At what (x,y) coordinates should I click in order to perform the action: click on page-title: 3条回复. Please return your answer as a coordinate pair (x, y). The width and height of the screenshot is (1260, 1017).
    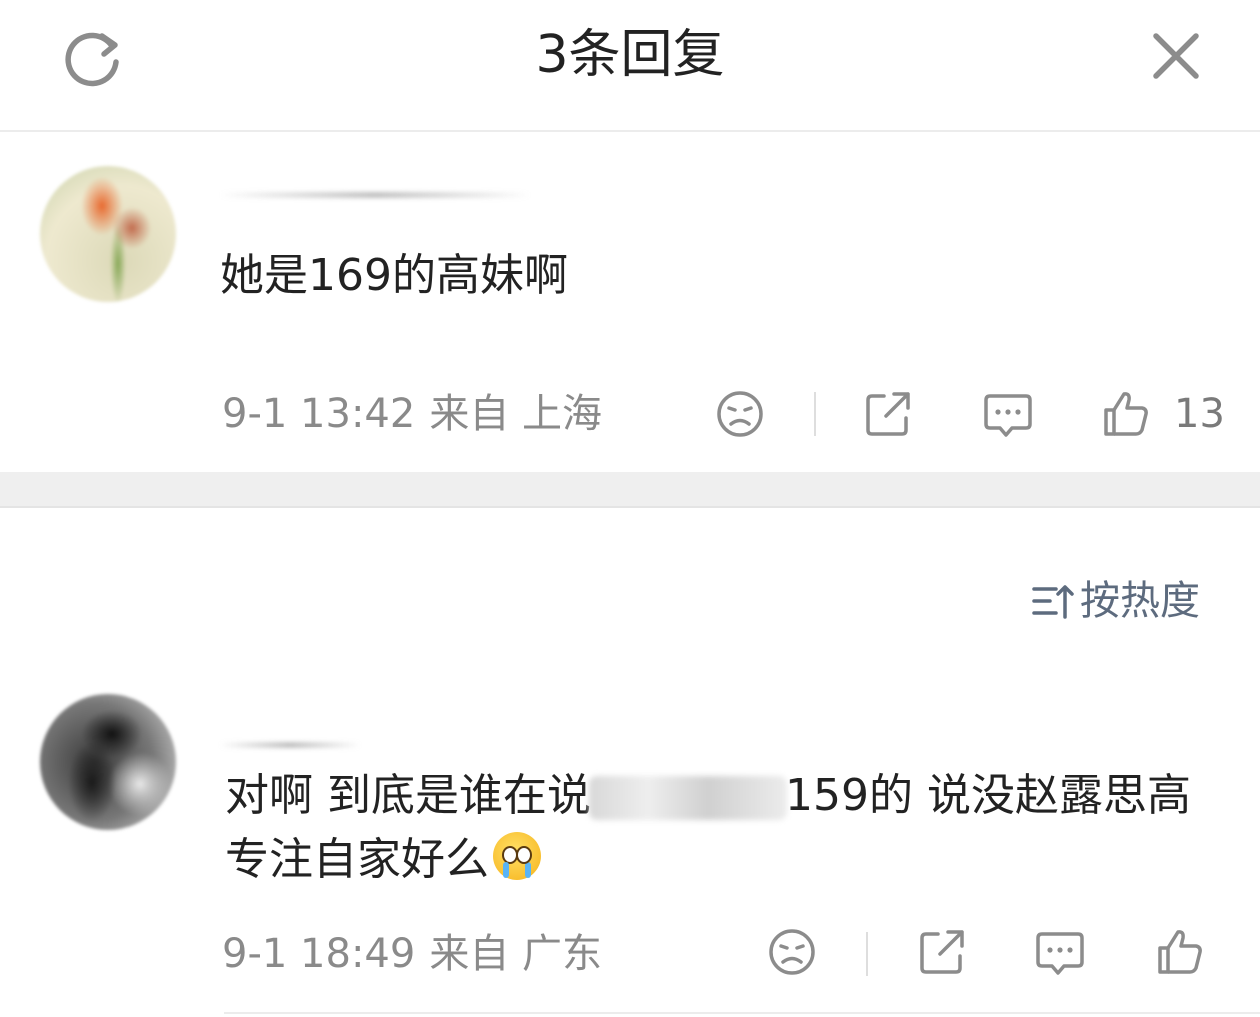
    Looking at the image, I should click on (630, 55).